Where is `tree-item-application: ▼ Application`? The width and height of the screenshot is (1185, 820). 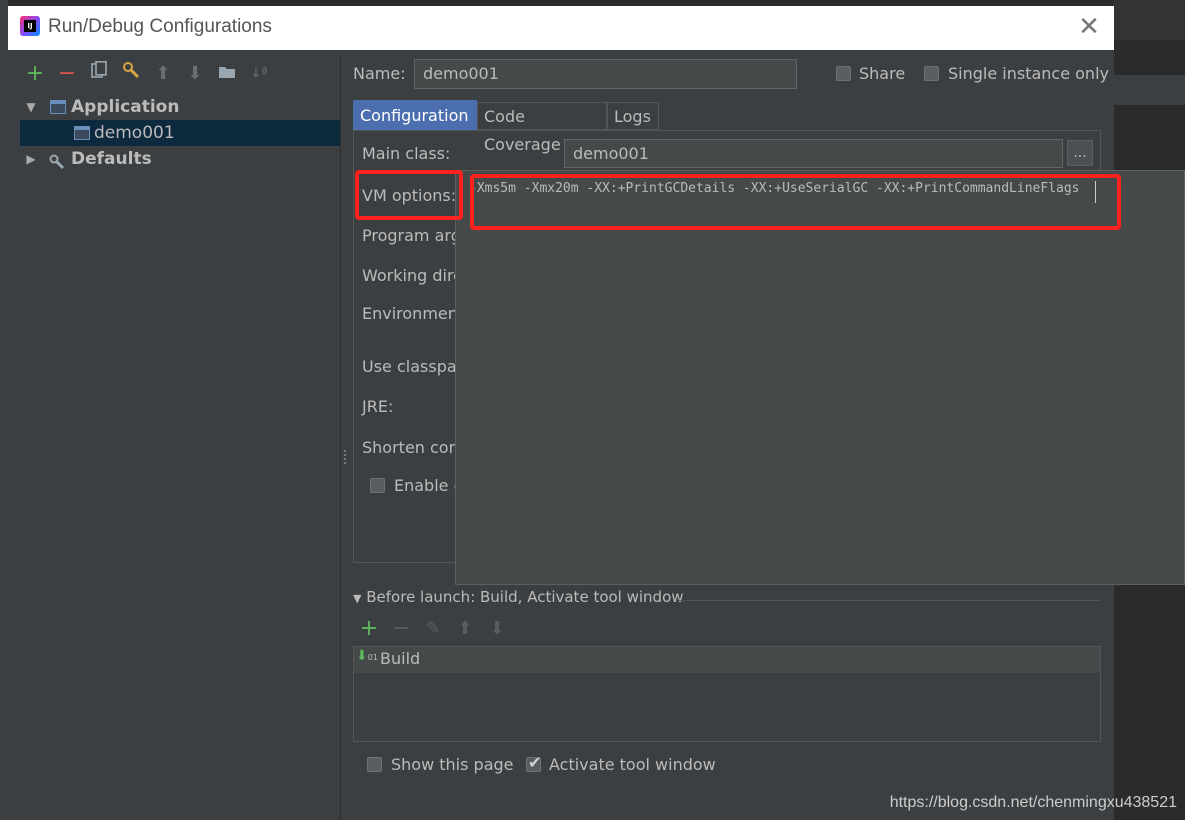 tree-item-application: ▼ Application is located at coordinates (180, 107).